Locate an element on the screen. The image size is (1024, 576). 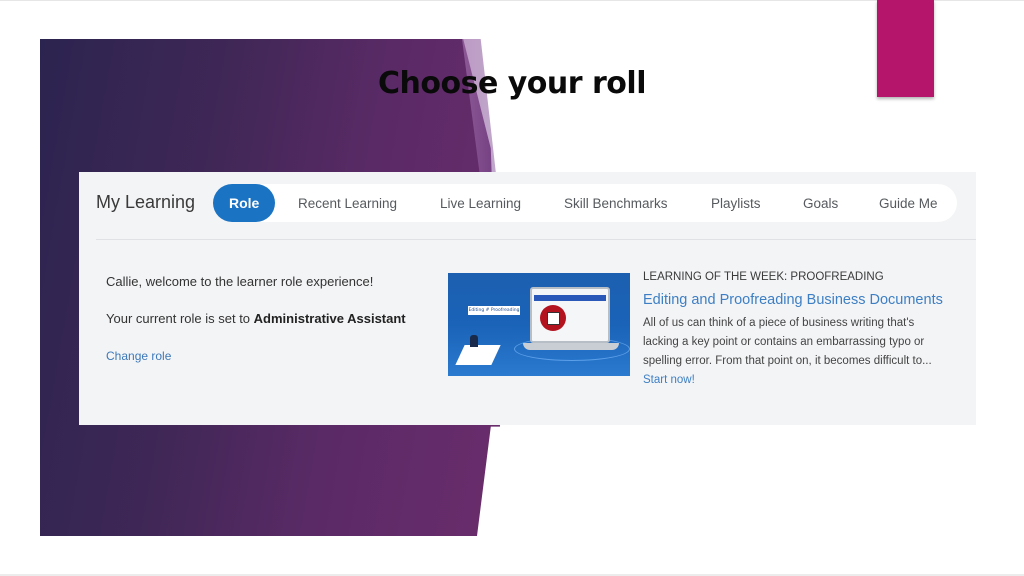
thumbnail-caption: Editing # Proofreading is located at coordinates (494, 310).